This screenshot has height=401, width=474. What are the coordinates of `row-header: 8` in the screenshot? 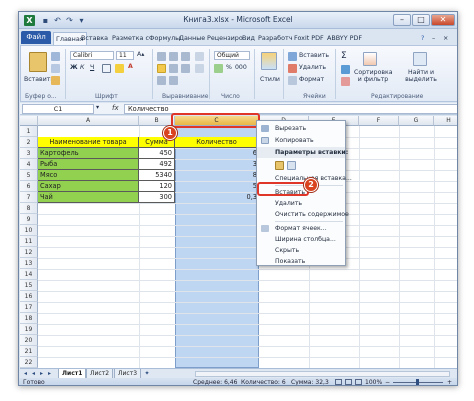 It's located at (29, 208).